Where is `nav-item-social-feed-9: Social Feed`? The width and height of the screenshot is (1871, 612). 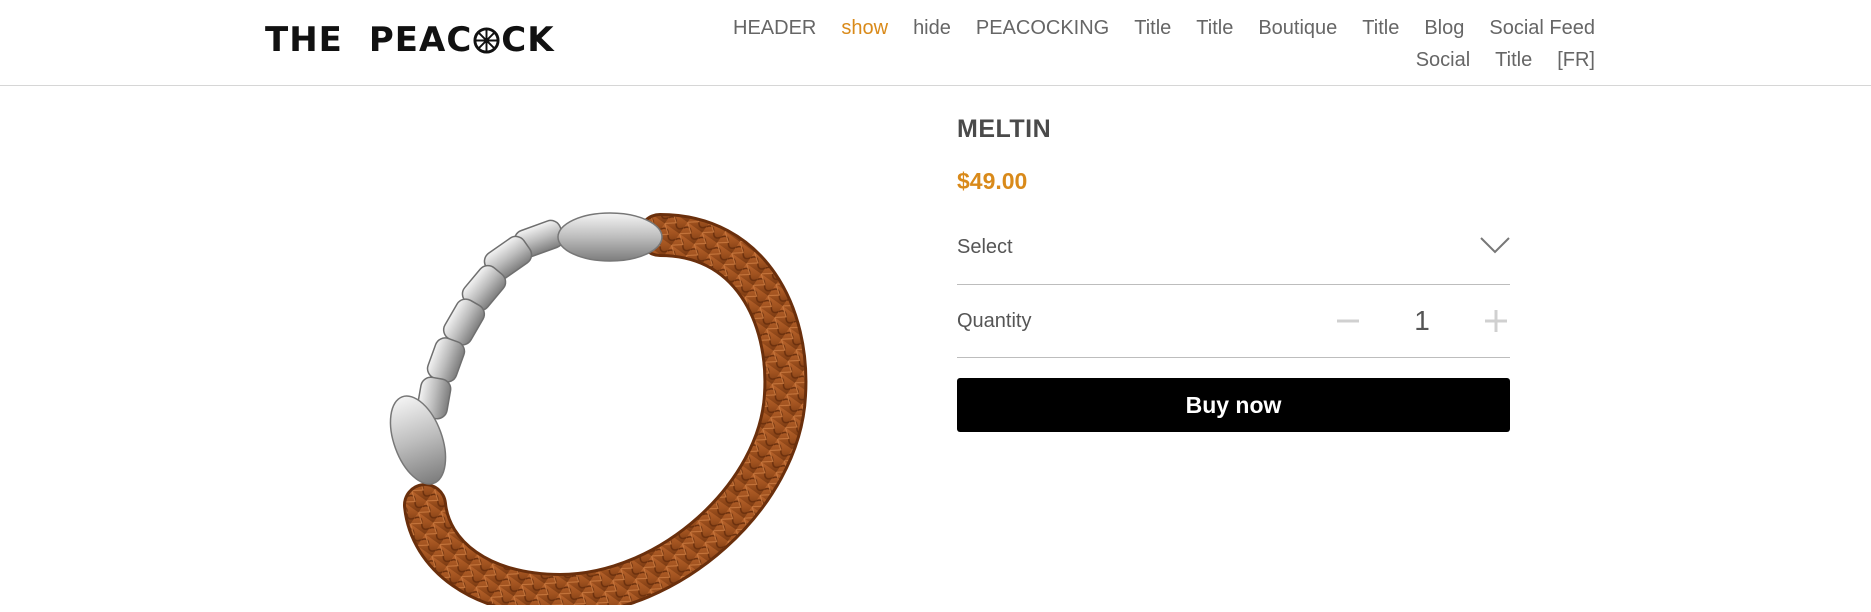 nav-item-social-feed-9: Social Feed is located at coordinates (1542, 28).